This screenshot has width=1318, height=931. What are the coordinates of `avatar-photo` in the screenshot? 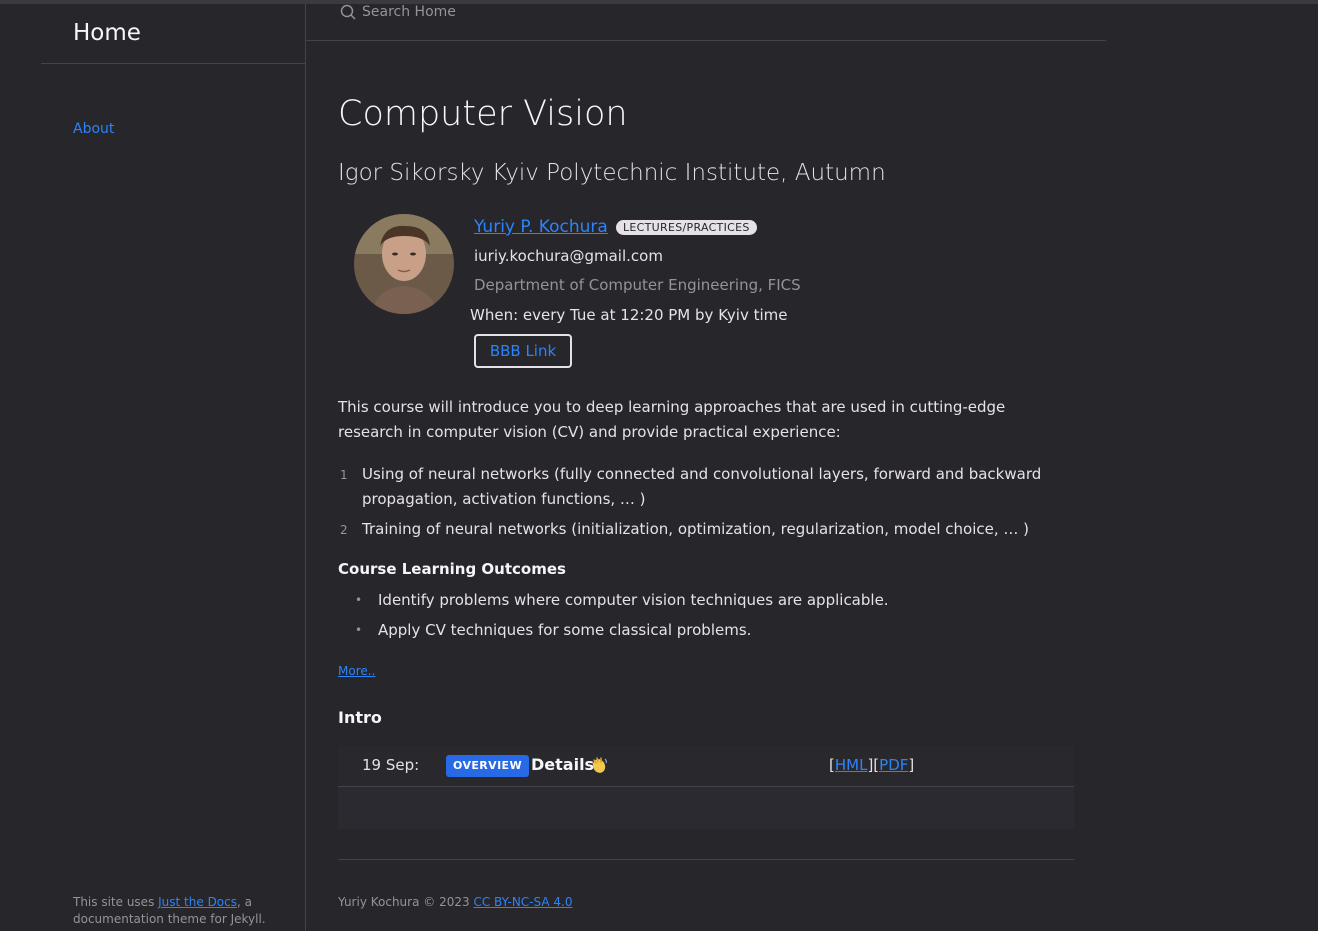 It's located at (404, 264).